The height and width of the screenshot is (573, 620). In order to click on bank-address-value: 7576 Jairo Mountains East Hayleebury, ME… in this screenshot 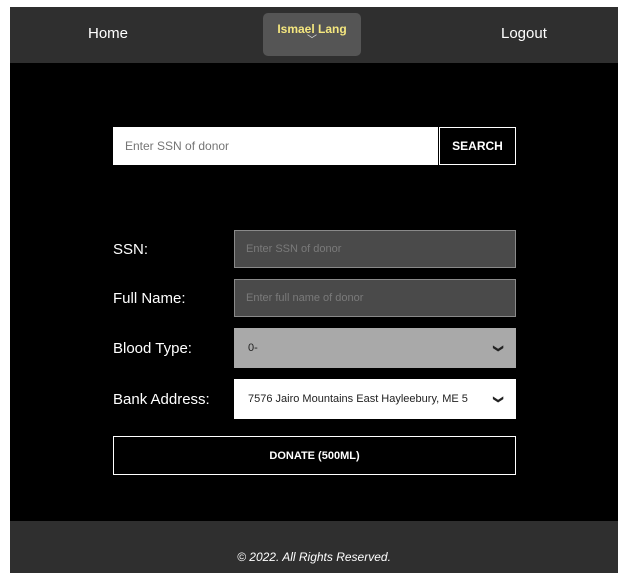, I will do `click(358, 399)`.